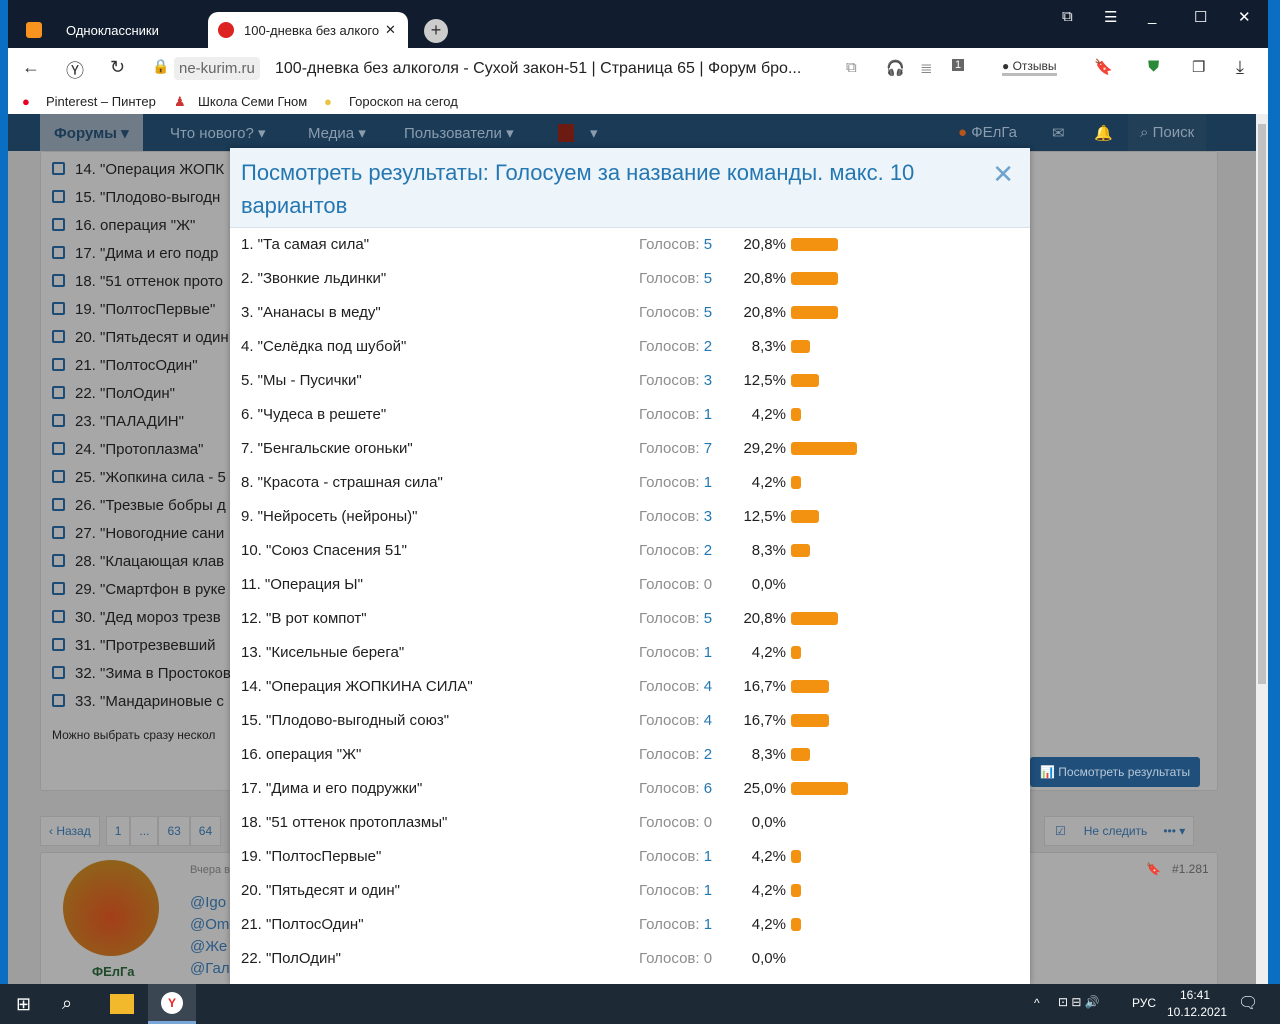 This screenshot has width=1280, height=1024. What do you see at coordinates (403, 101) in the screenshot?
I see `bookmark-horoscope: Гороскоп на сегод` at bounding box center [403, 101].